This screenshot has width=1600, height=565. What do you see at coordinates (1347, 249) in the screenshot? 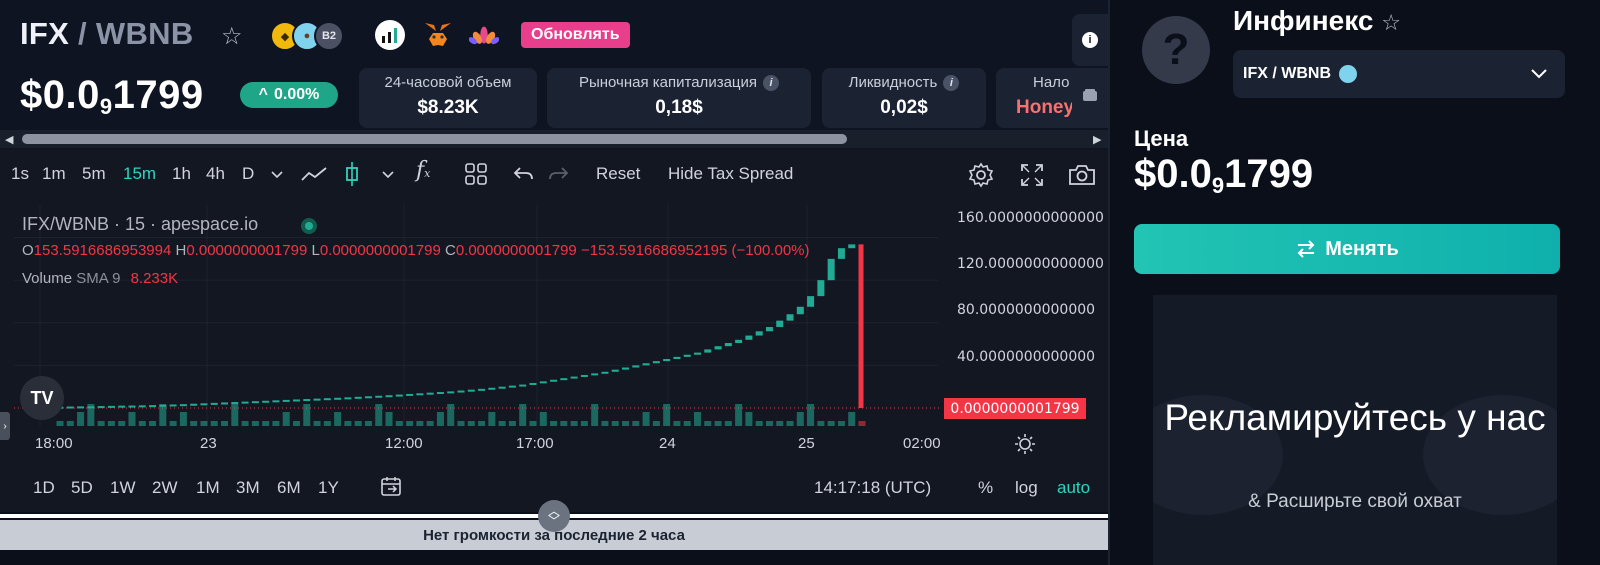
I see `swap-button: Менять` at bounding box center [1347, 249].